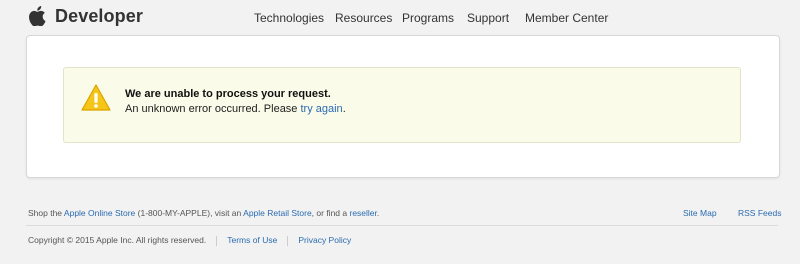  I want to click on alert-message-end: ., so click(344, 109).